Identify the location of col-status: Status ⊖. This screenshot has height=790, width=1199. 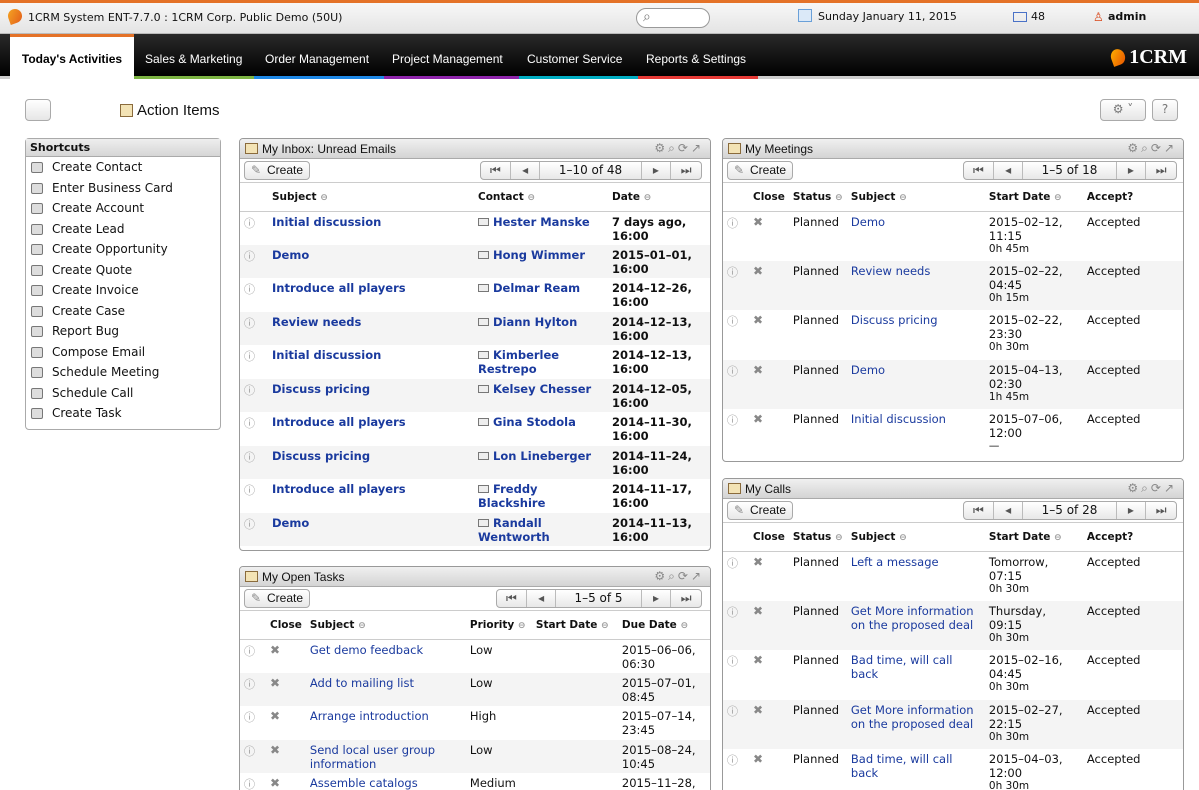
(817, 197).